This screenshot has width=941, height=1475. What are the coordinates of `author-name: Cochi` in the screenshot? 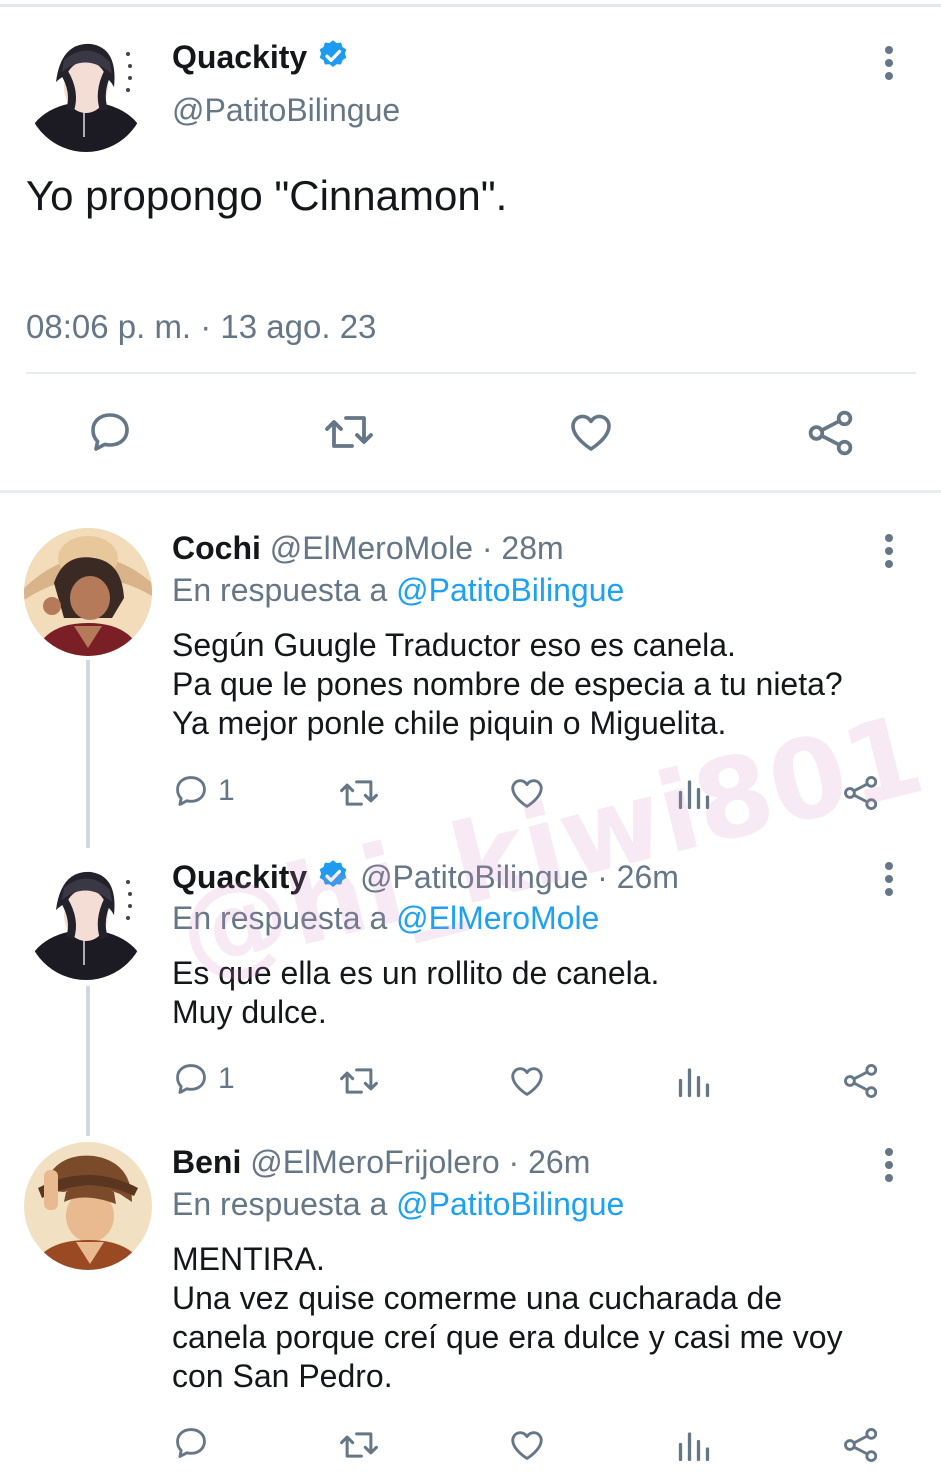 It's located at (216, 548).